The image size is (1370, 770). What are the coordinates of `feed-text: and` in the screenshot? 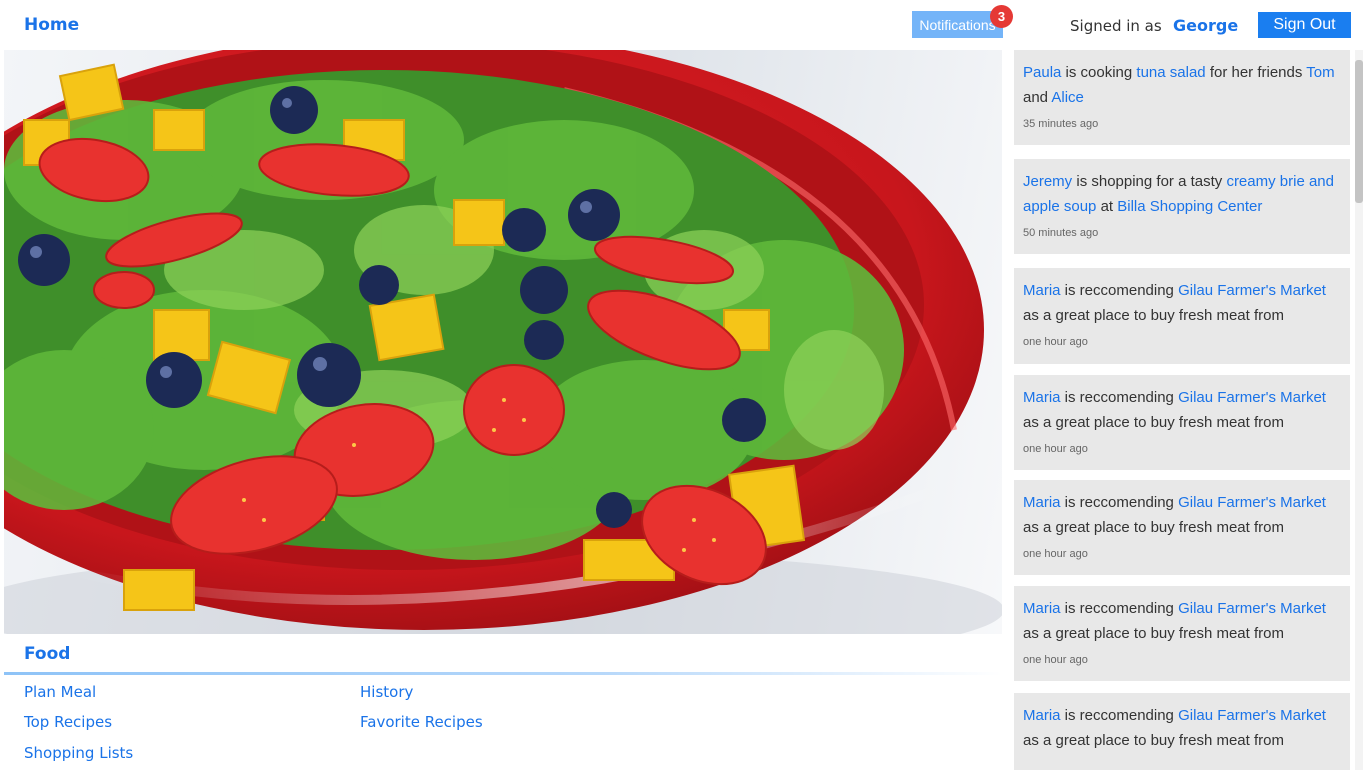 It's located at (1037, 97).